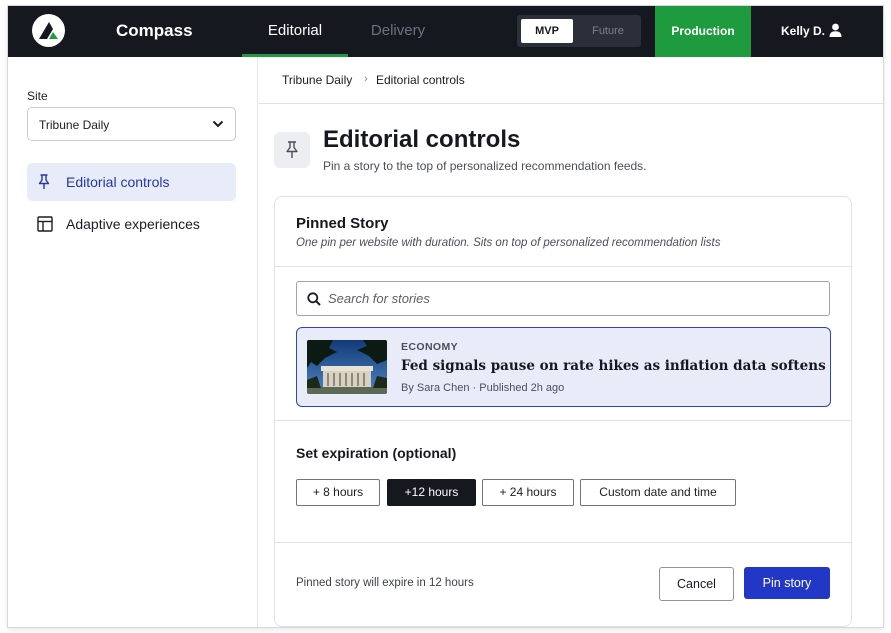 This screenshot has width=891, height=633. Describe the element at coordinates (314, 299) in the screenshot. I see `search-icon` at that location.